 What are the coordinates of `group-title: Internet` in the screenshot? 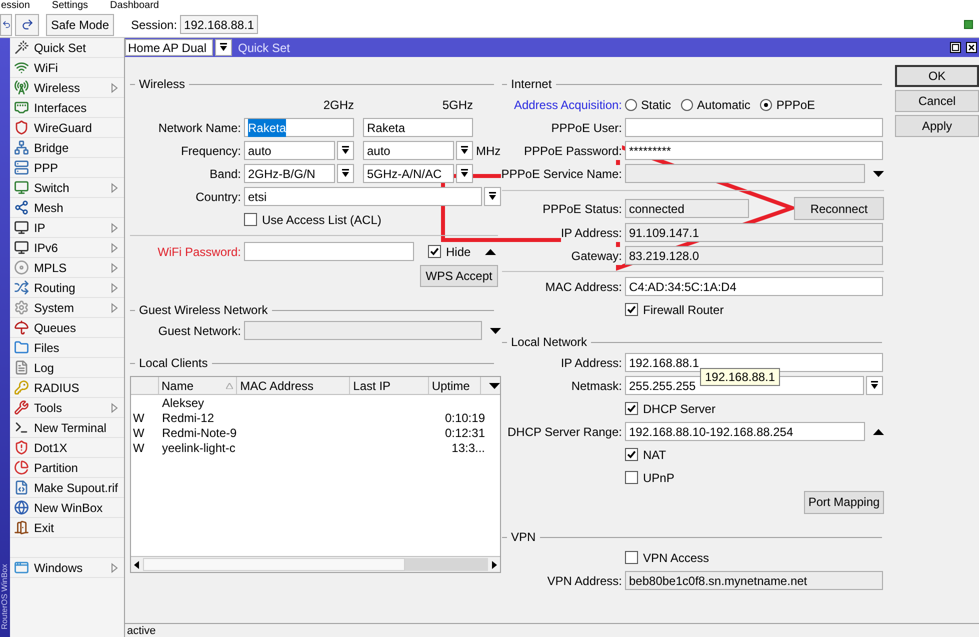 It's located at (531, 84).